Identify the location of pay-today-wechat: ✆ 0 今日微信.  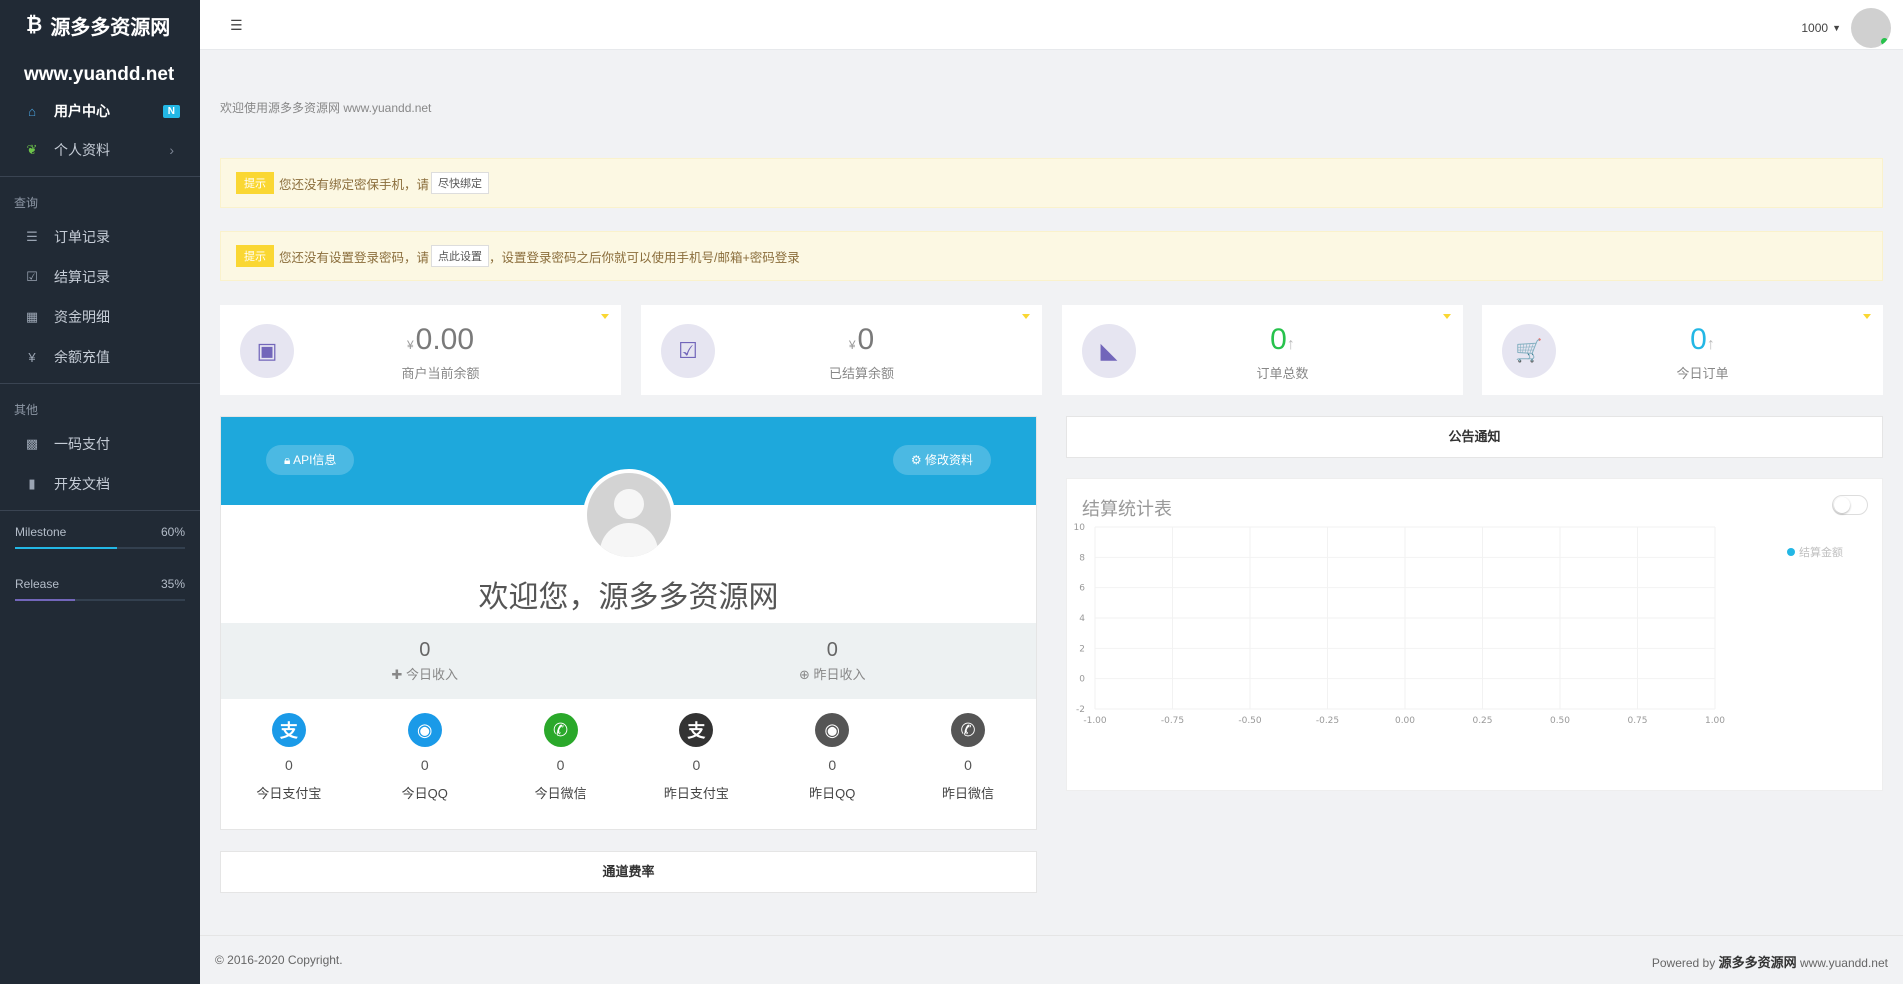
(561, 752).